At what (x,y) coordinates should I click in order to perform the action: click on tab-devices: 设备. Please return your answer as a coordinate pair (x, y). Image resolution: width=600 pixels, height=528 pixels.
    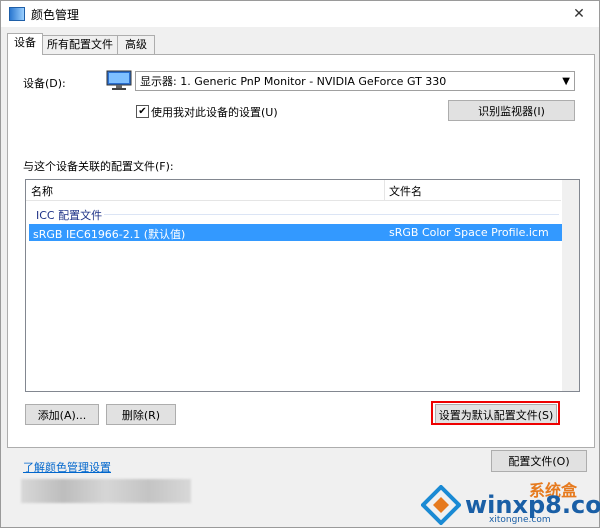
    Looking at the image, I should click on (25, 44).